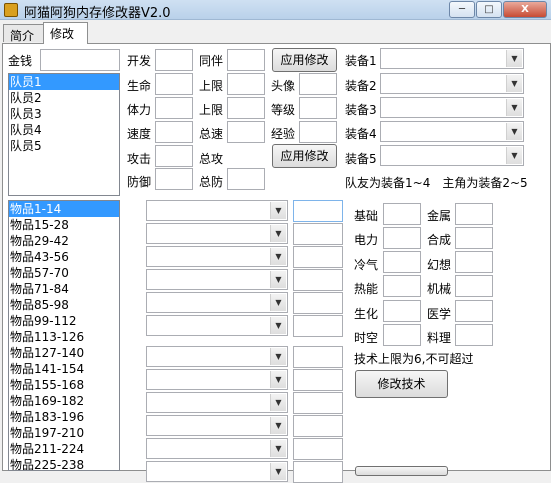  What do you see at coordinates (23, 33) in the screenshot?
I see `tab-intro: 简介` at bounding box center [23, 33].